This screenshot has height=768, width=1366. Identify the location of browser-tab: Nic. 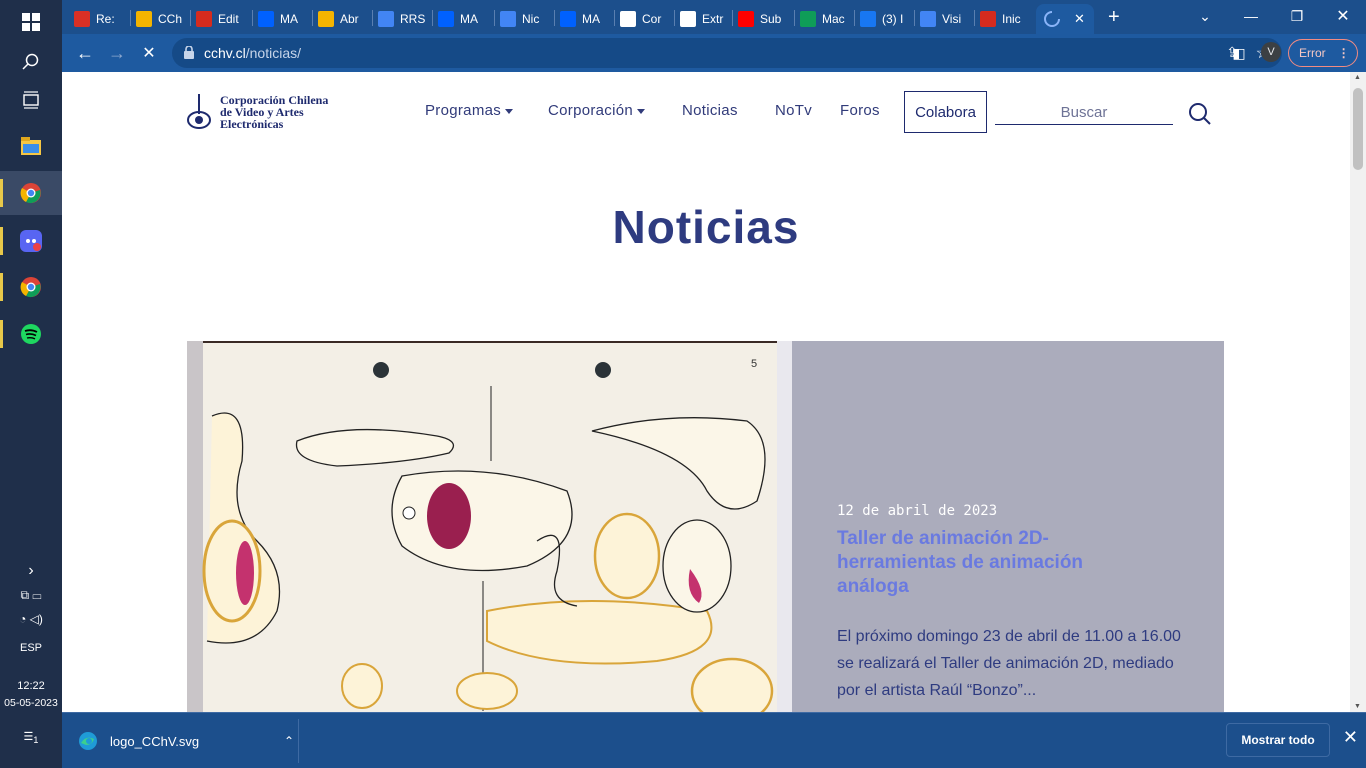
(526, 19).